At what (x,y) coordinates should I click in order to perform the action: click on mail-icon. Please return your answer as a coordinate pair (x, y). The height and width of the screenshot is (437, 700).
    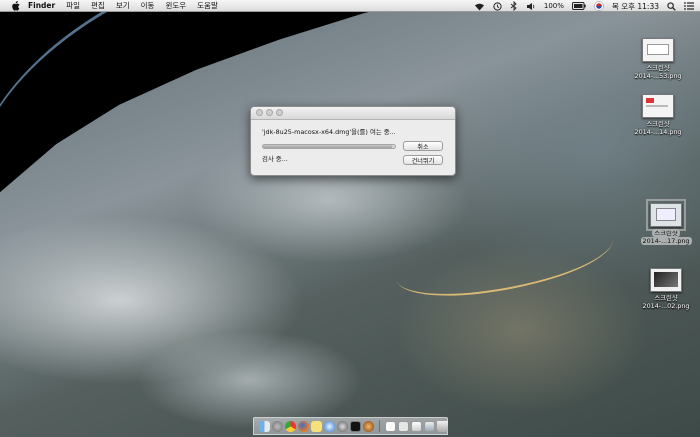
    Looking at the image, I should click on (403, 426).